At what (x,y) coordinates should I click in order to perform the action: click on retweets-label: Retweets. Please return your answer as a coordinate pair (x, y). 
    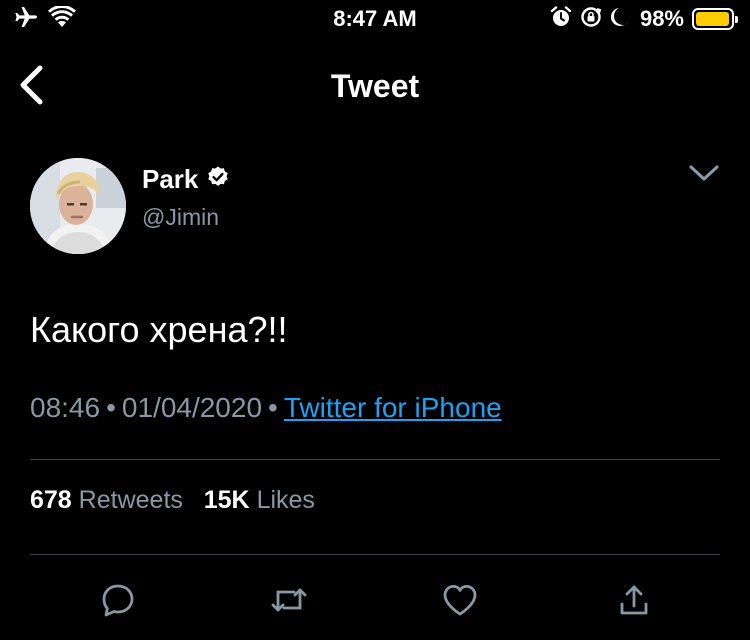
    Looking at the image, I should click on (130, 500).